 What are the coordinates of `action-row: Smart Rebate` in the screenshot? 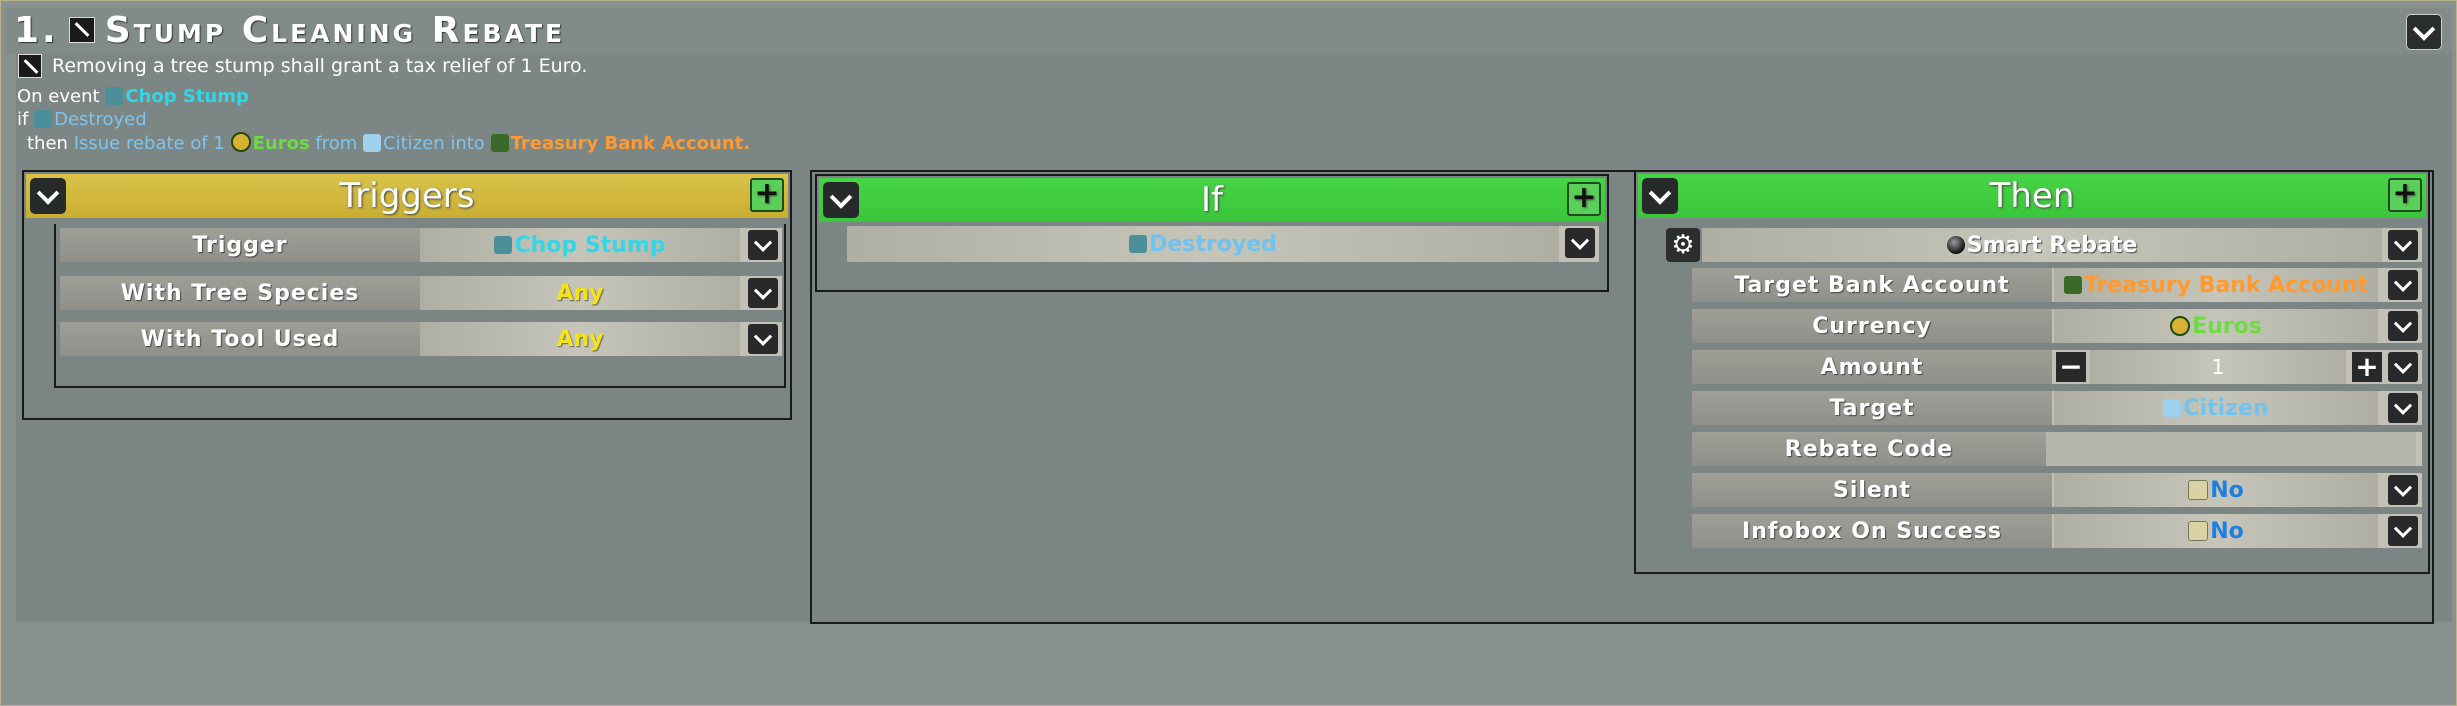 It's located at (2062, 245).